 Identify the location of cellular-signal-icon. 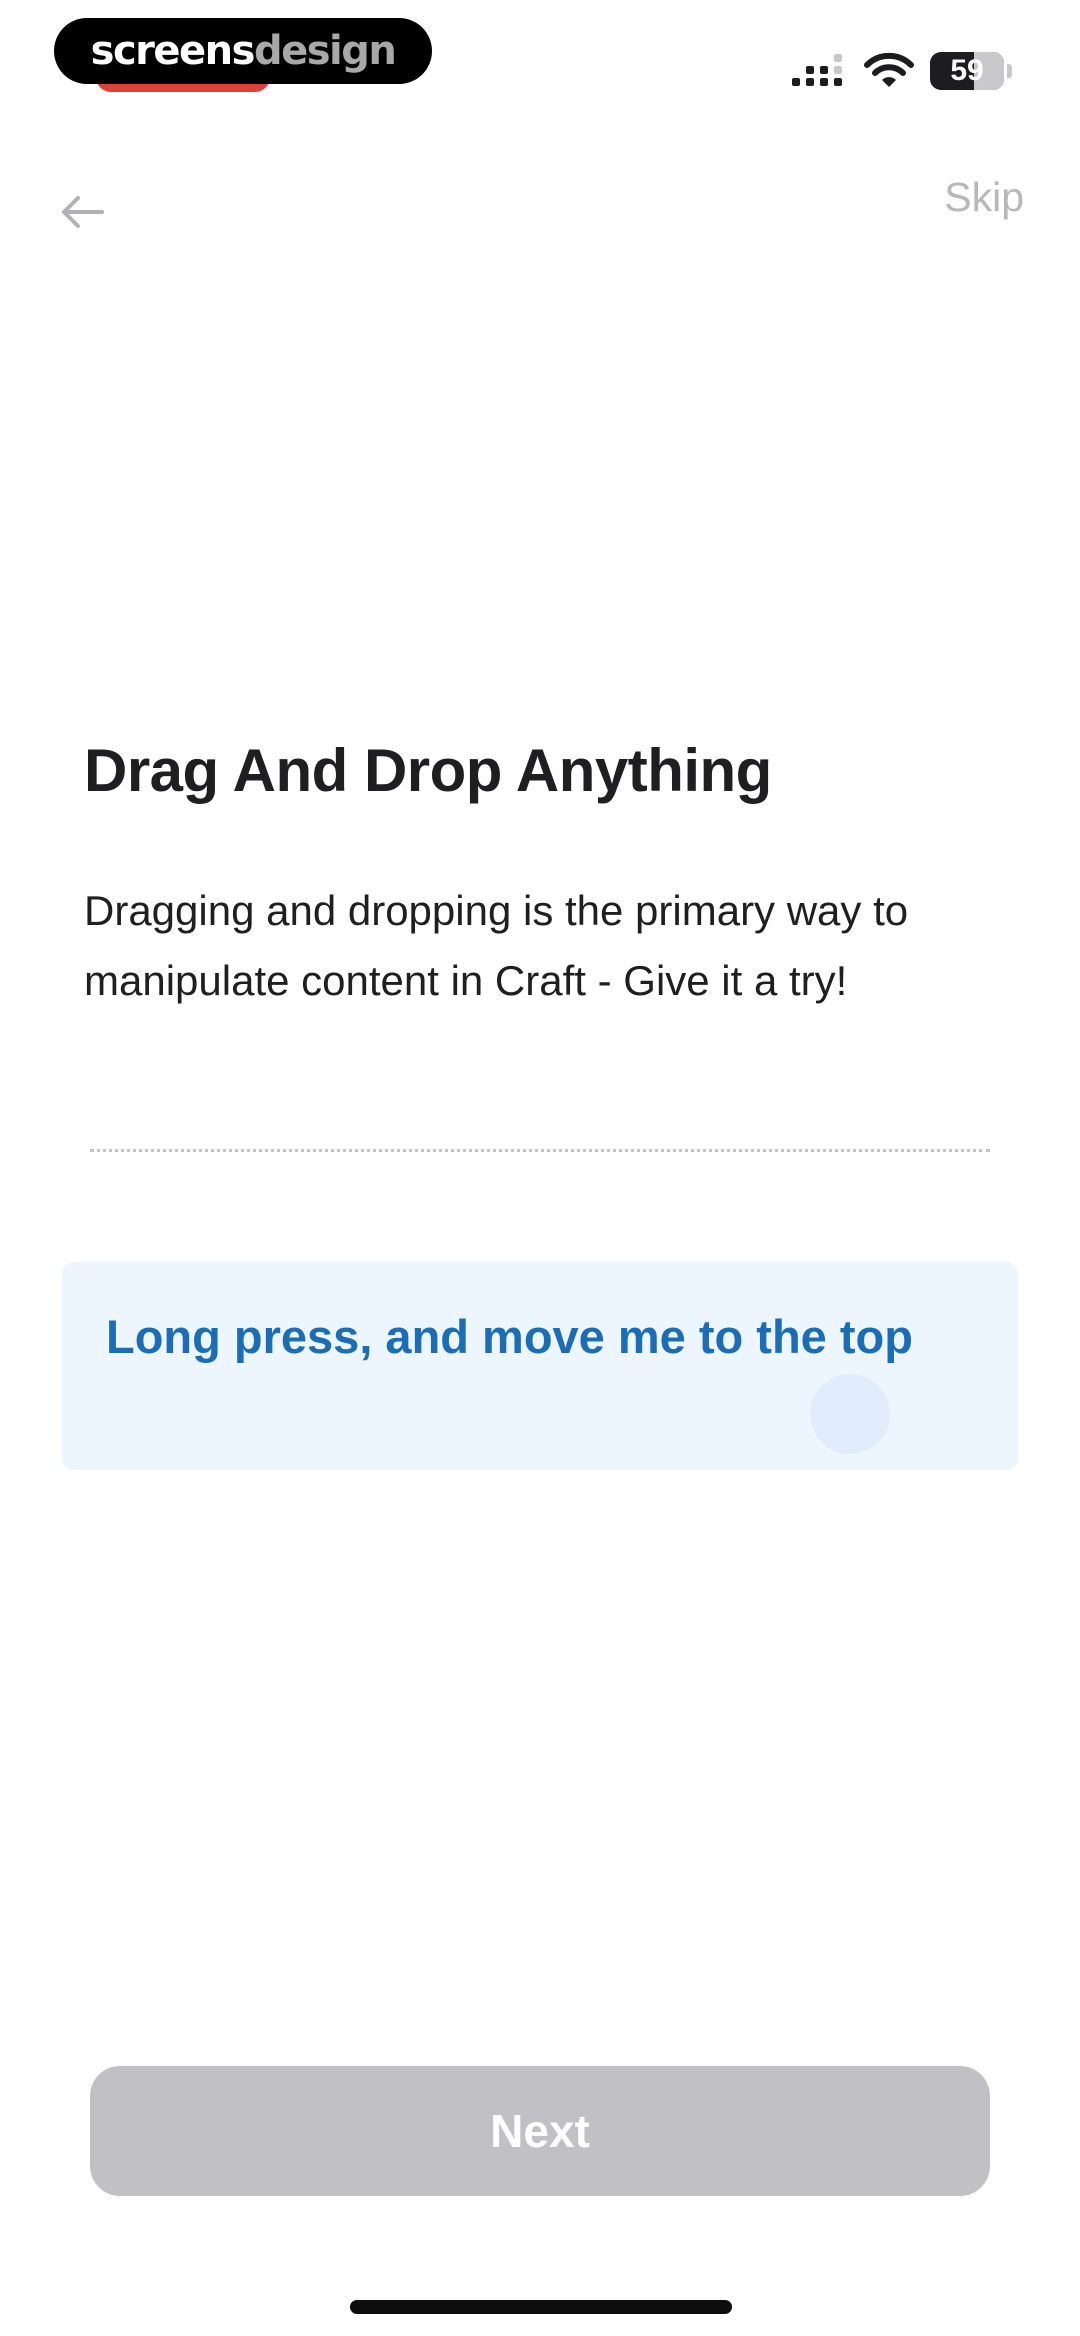
(817, 70).